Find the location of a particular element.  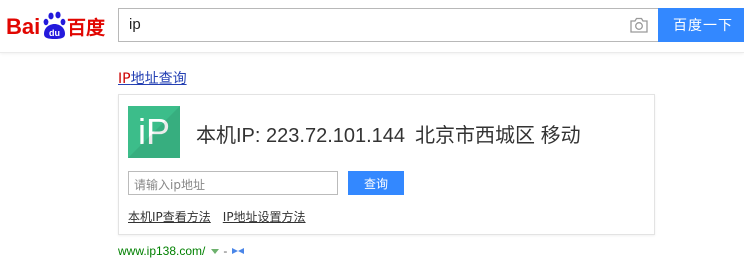

bow-icon is located at coordinates (238, 251).